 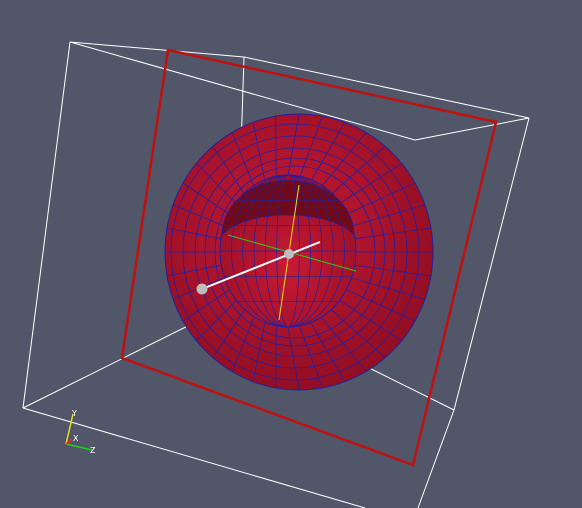 What do you see at coordinates (80, 432) in the screenshot?
I see `orientation-axes-icon: Y X Z` at bounding box center [80, 432].